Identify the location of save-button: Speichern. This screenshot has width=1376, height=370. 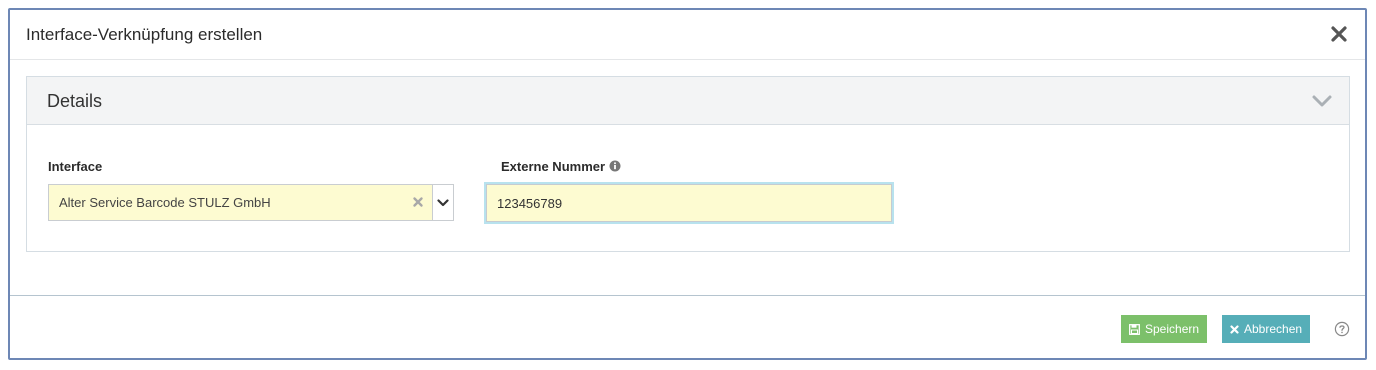
(1164, 329).